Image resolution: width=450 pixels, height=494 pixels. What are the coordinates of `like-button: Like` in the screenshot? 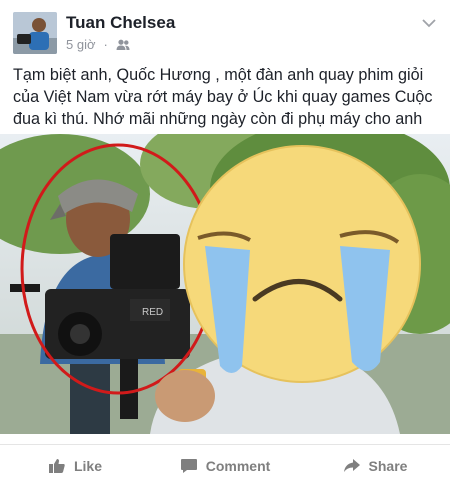 It's located at (75, 465).